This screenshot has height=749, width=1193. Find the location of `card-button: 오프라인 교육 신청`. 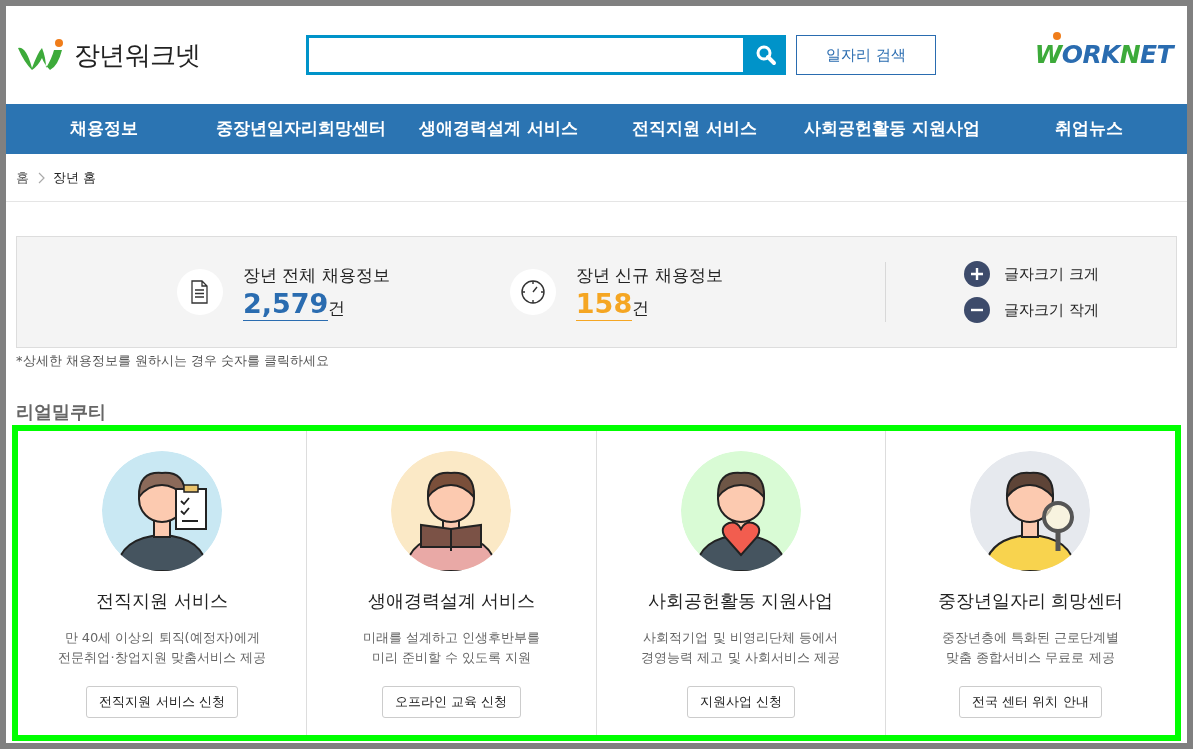

card-button: 오프라인 교육 신청 is located at coordinates (451, 701).